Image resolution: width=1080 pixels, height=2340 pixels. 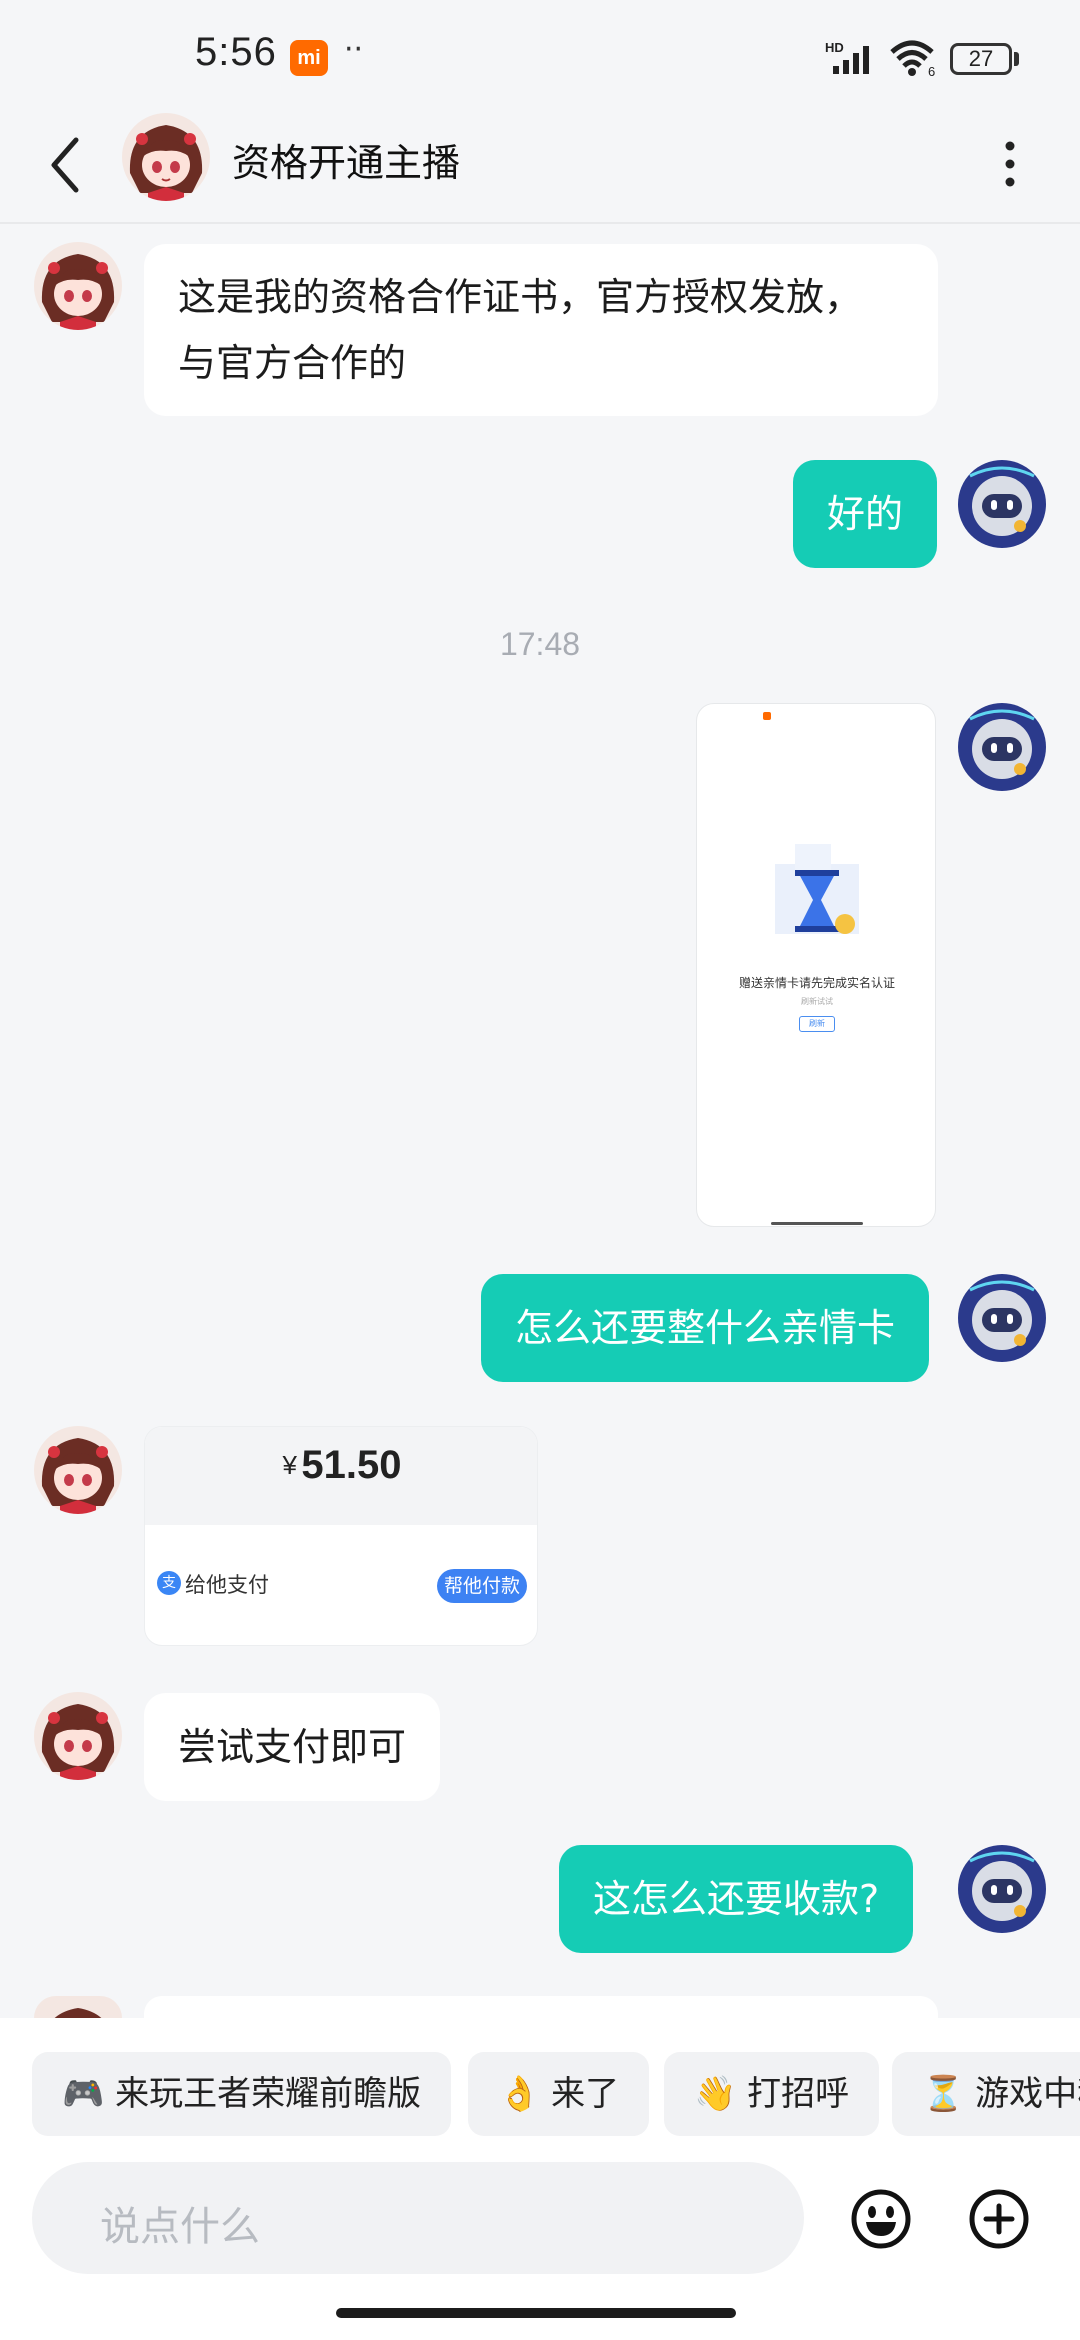 I want to click on hourglass-icon: ⏳, so click(x=943, y=2094).